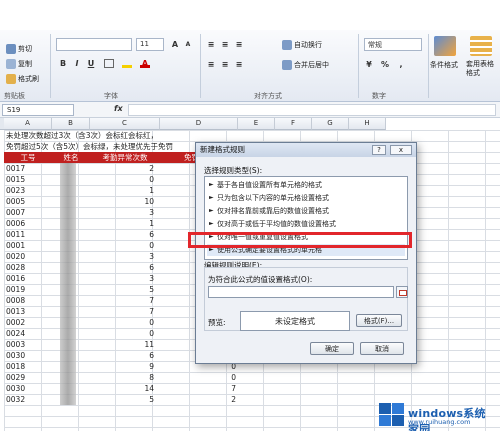 This screenshot has height=431, width=500. What do you see at coordinates (239, 44) in the screenshot?
I see `align-bottom-icon: ≡` at bounding box center [239, 44].